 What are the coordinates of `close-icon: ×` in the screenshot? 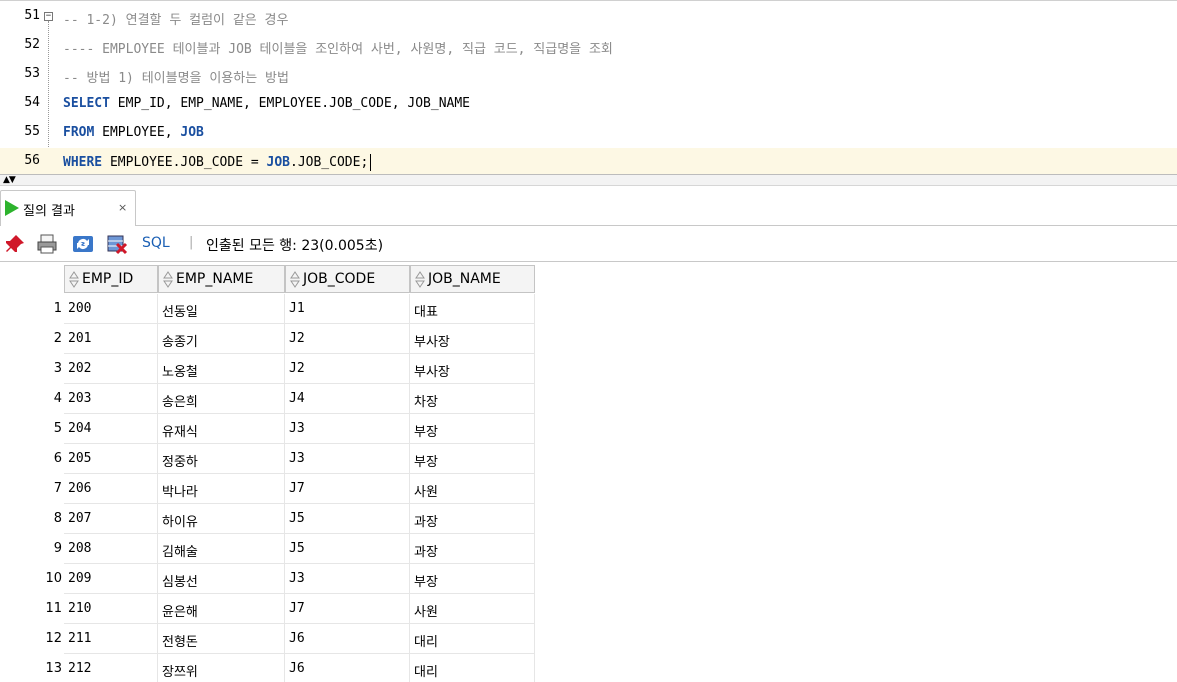 It's located at (122, 207).